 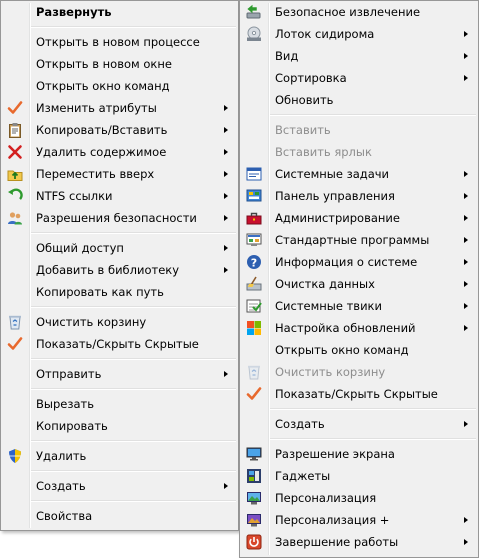 I want to click on menu-item-label: Информация о системе, so click(x=346, y=262).